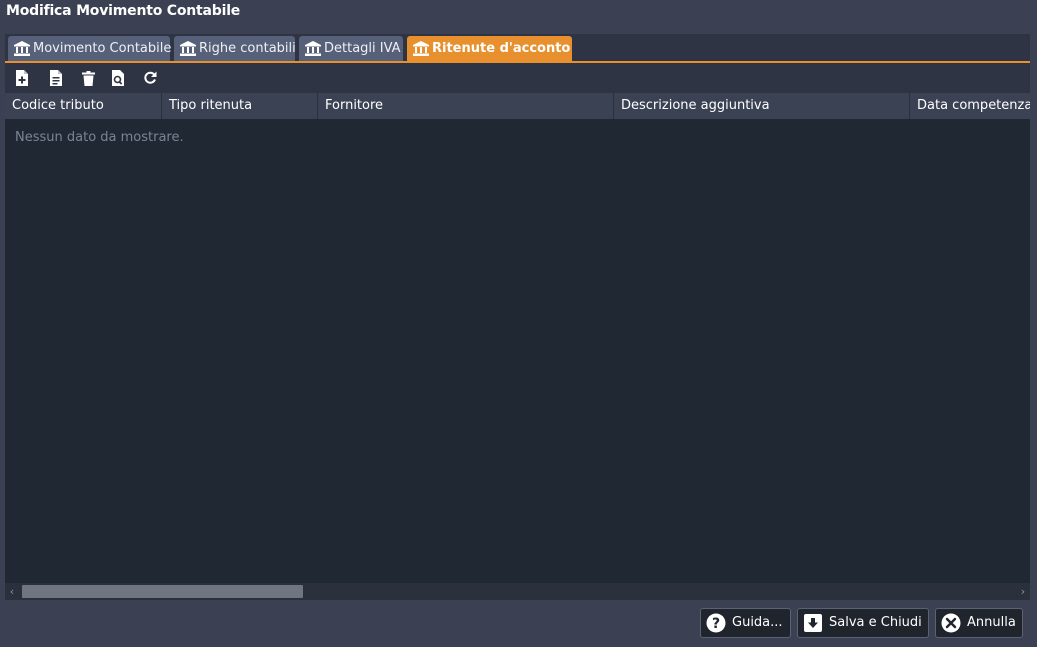  Describe the element at coordinates (762, 106) in the screenshot. I see `column-header-descrizione-aggiuntiva: Descrizione aggiuntiva` at that location.